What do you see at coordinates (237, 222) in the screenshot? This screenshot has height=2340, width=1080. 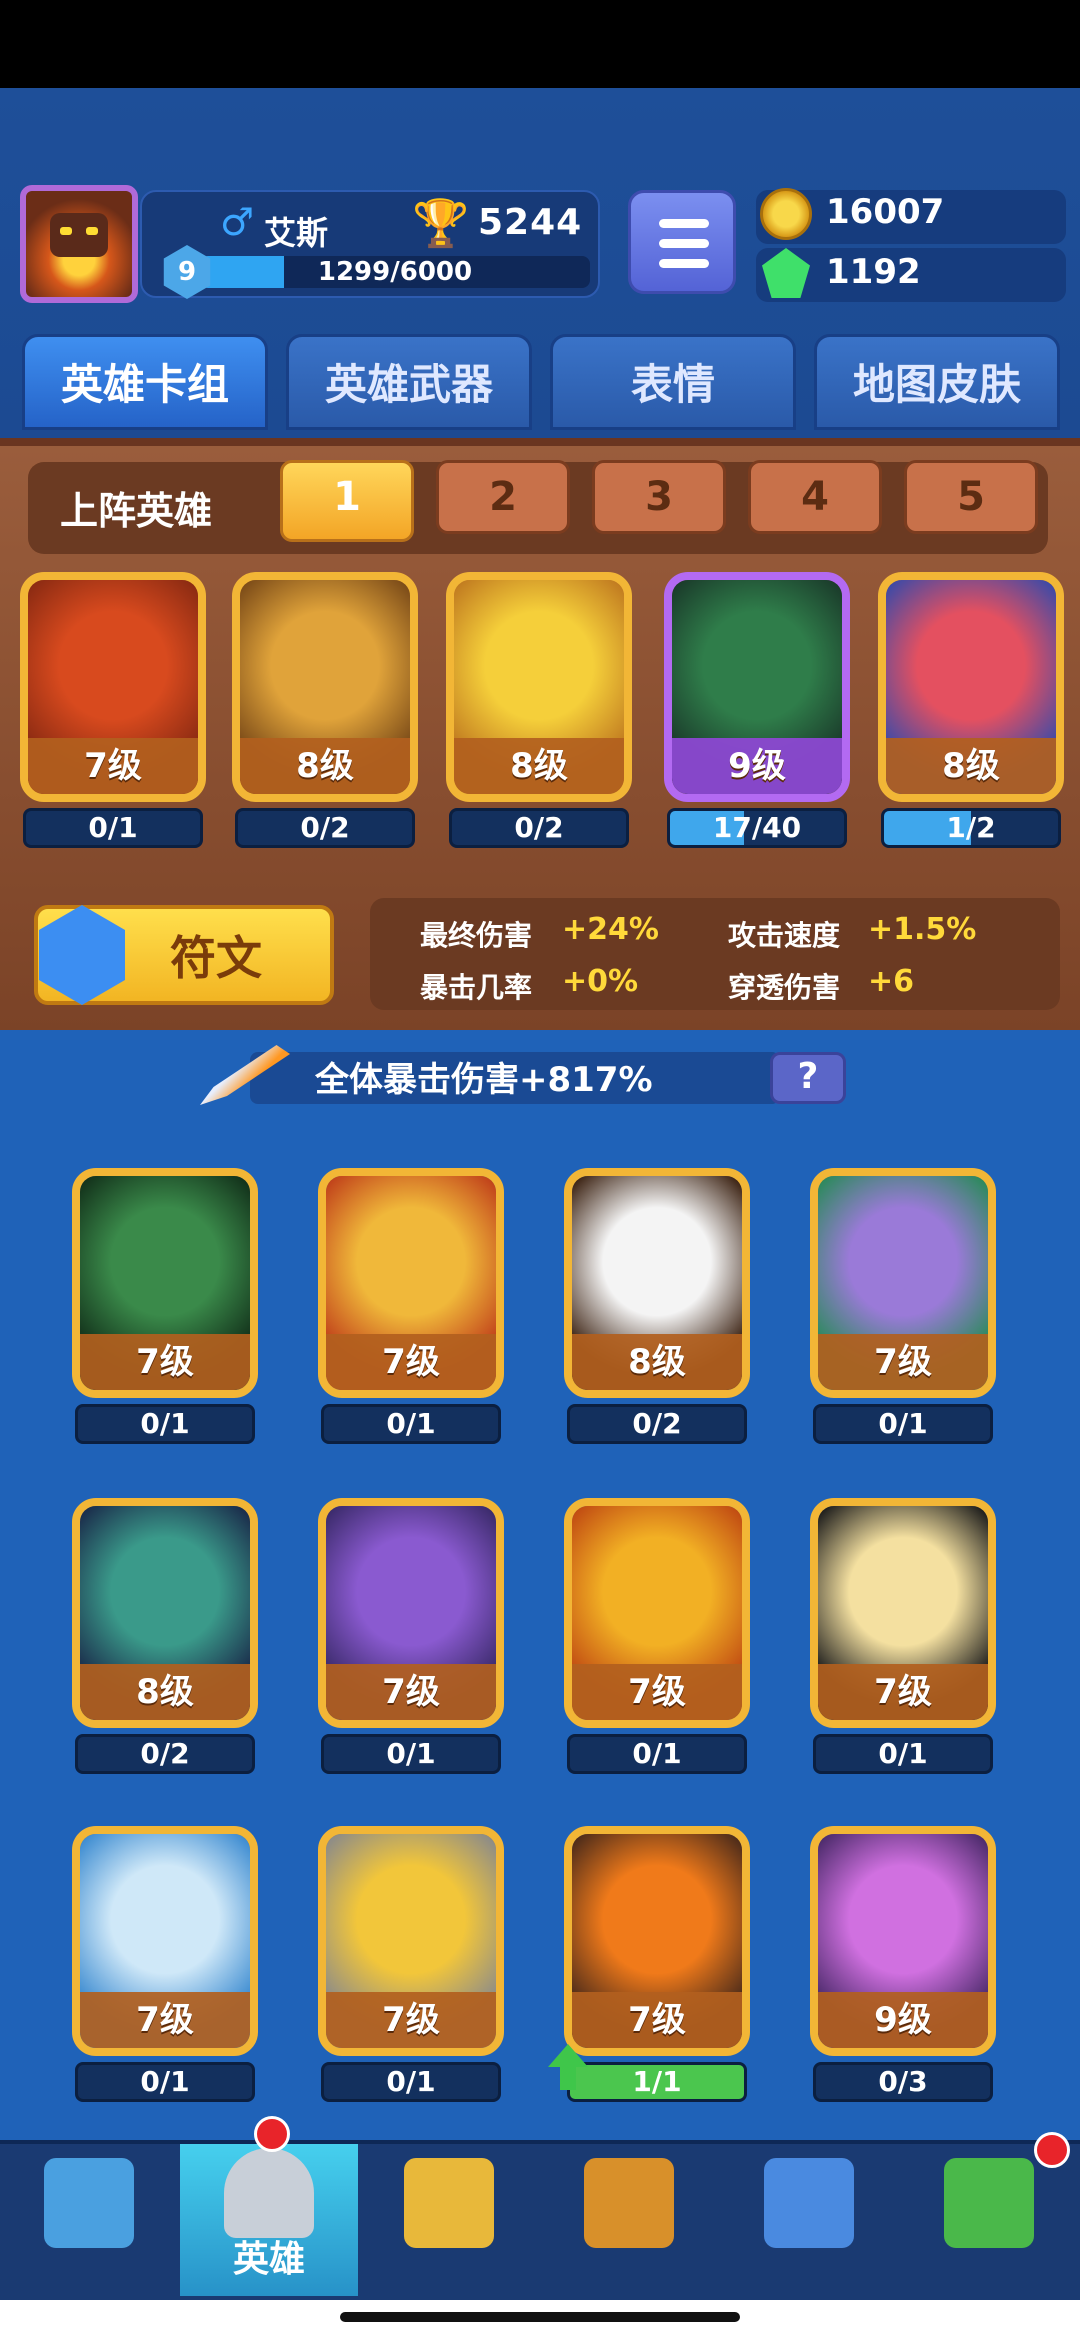 I see `gender-icon: ♂` at bounding box center [237, 222].